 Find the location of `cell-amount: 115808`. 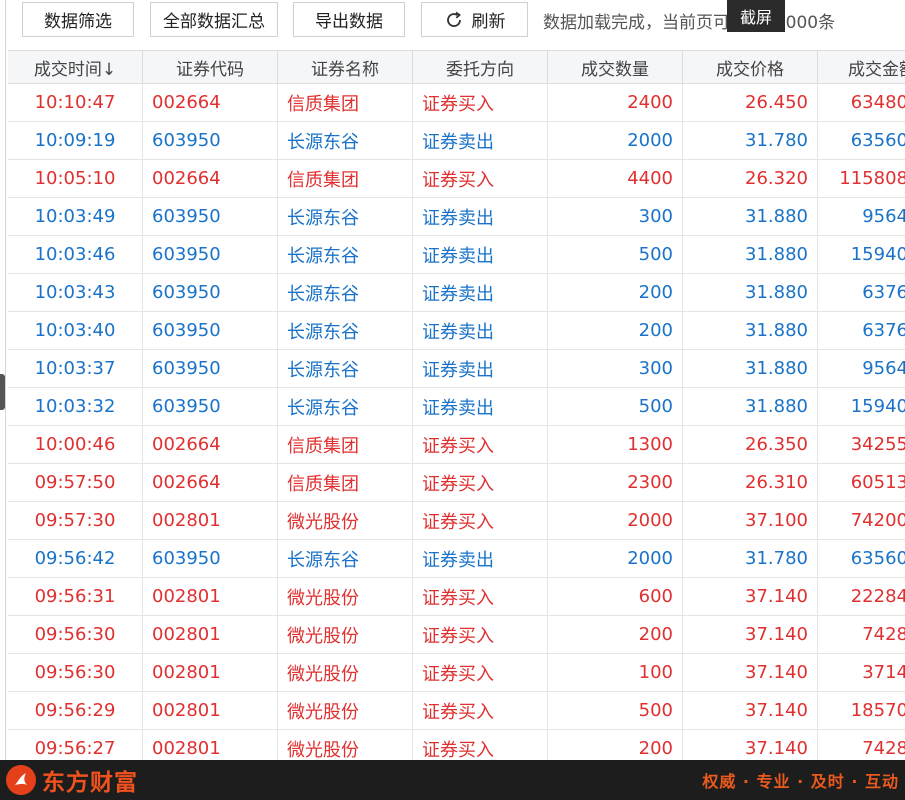

cell-amount: 115808 is located at coordinates (872, 178).